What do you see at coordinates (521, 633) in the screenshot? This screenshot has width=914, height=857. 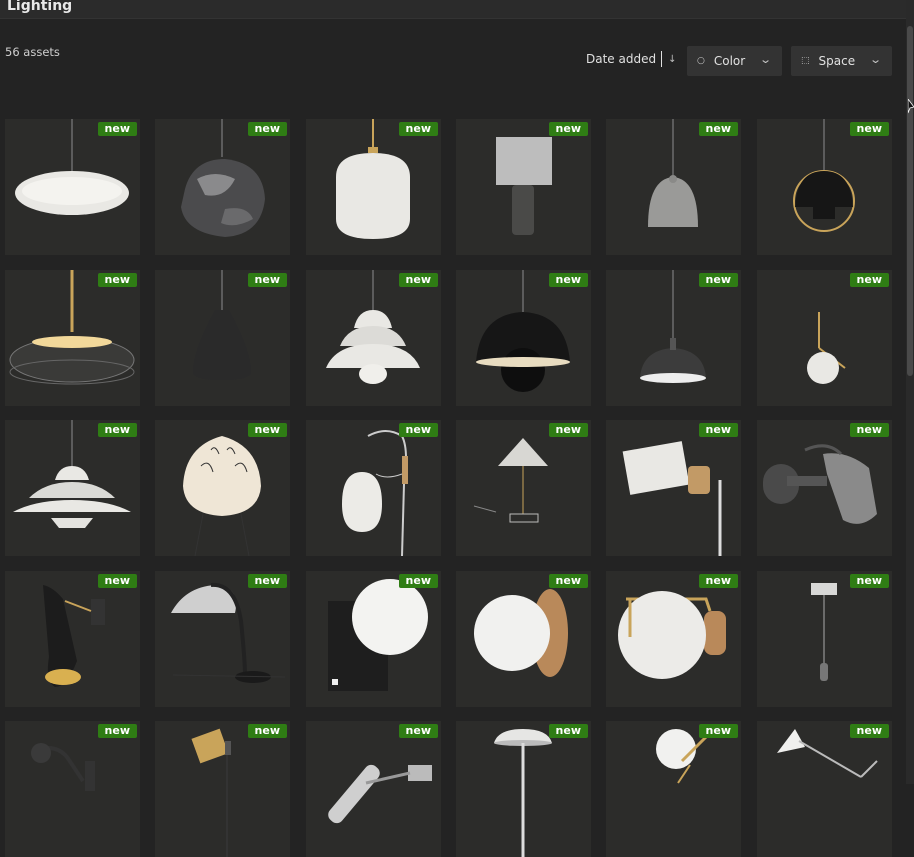 I see `wall-globe-wood-thumbnail` at bounding box center [521, 633].